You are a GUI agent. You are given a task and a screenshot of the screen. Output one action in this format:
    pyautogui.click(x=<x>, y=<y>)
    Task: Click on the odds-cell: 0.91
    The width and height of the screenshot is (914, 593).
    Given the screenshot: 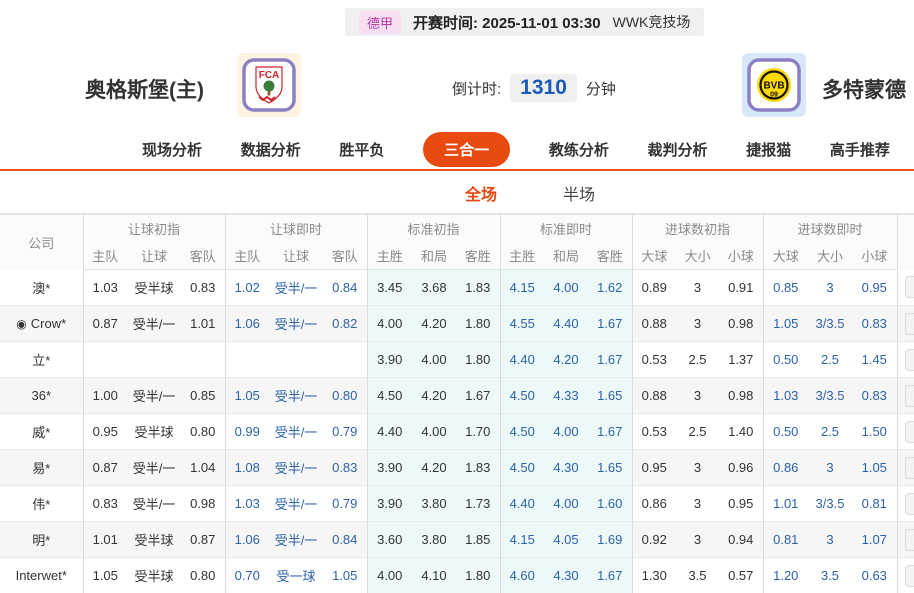 What is the action you would take?
    pyautogui.click(x=741, y=288)
    